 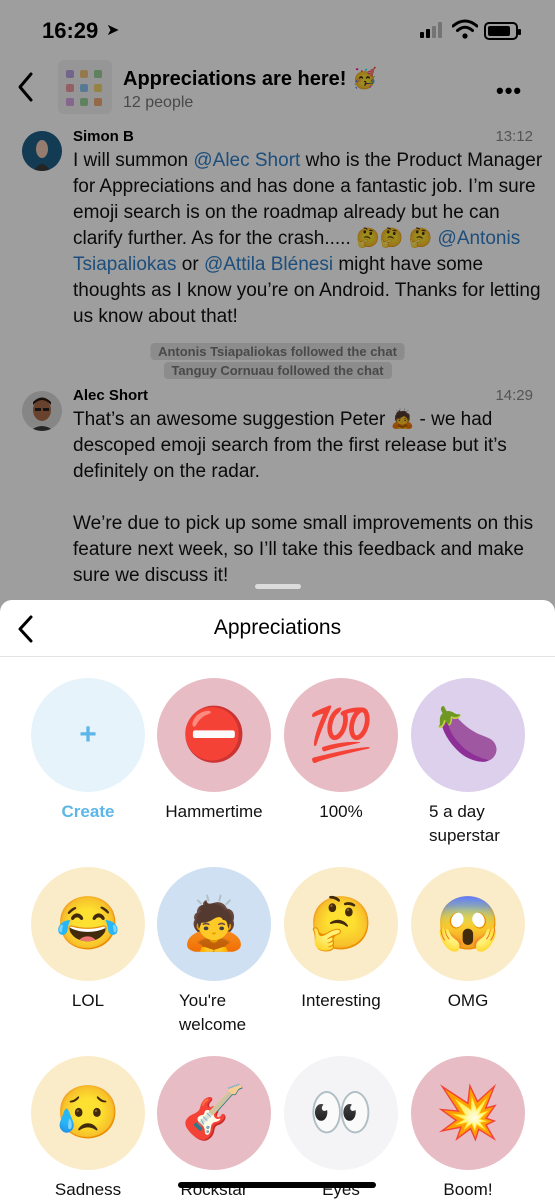 What do you see at coordinates (26, 629) in the screenshot?
I see `back-chevron-icon` at bounding box center [26, 629].